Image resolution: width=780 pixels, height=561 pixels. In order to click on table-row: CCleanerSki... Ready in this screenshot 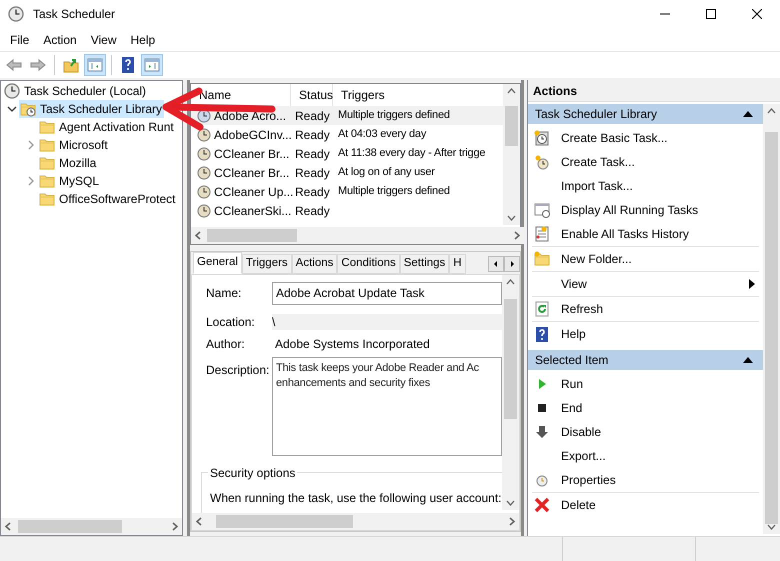, I will do `click(347, 210)`.